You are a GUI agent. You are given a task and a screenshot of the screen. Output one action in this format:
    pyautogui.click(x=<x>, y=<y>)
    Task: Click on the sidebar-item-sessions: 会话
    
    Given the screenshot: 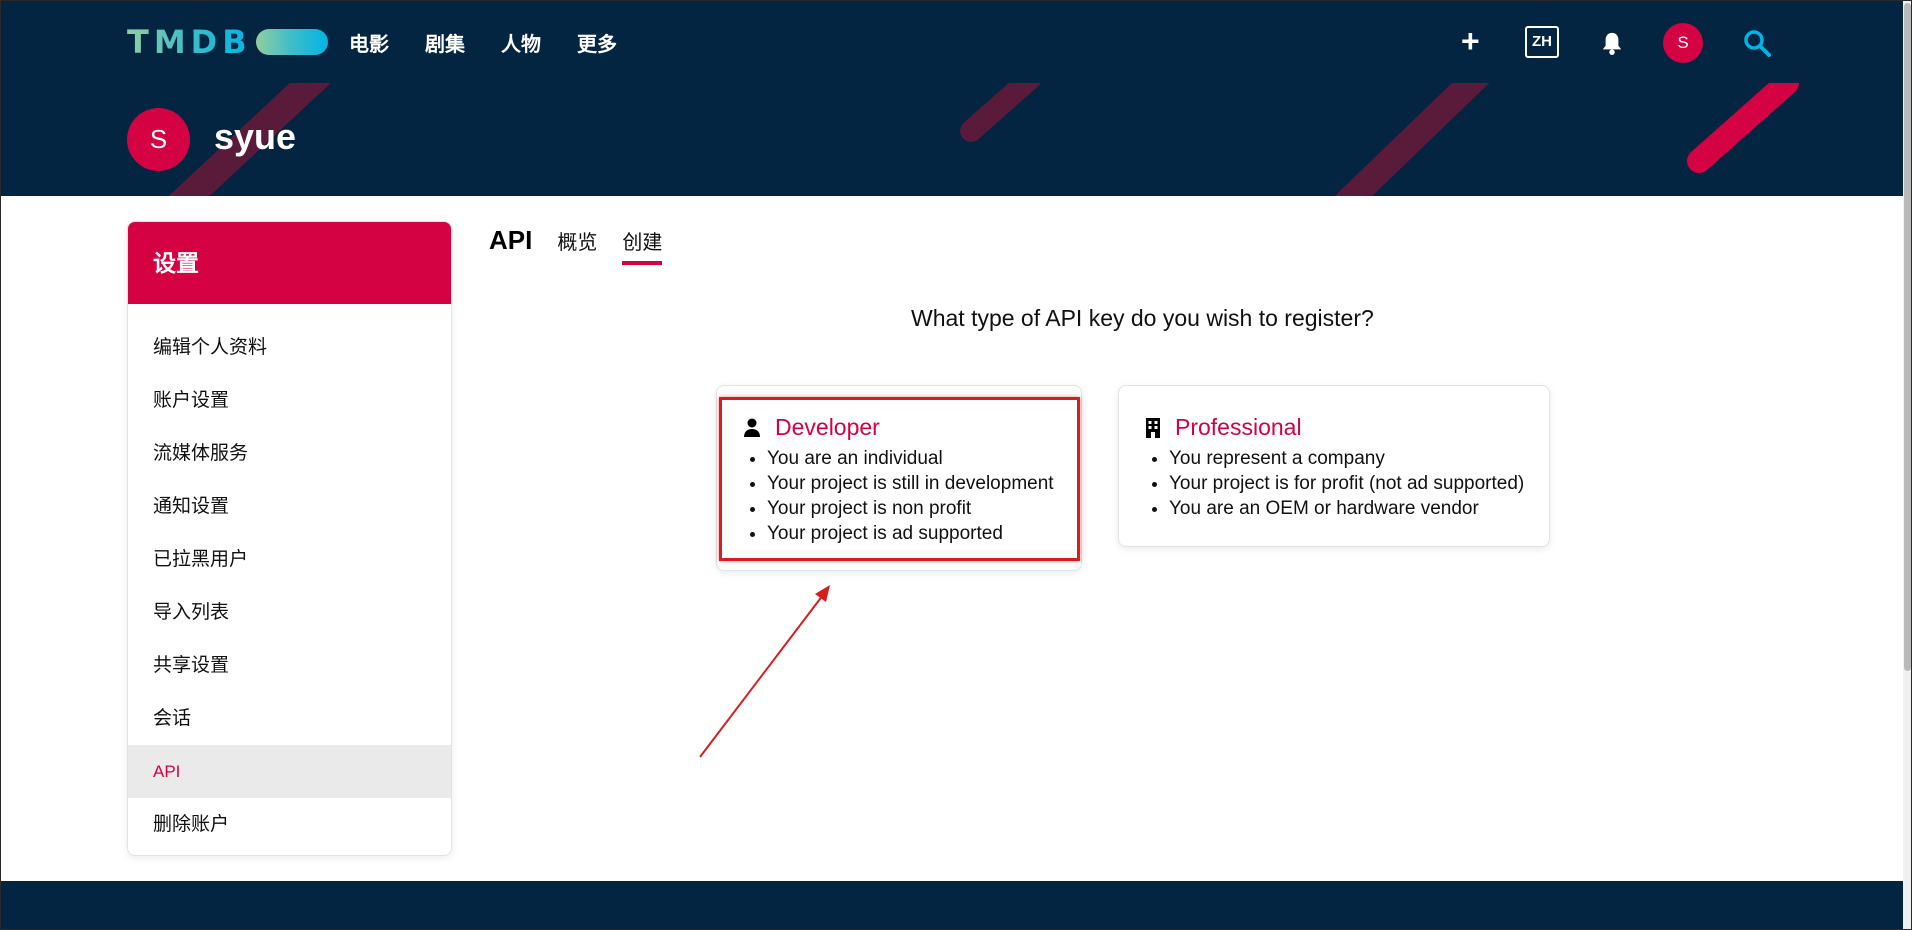 What is the action you would take?
    pyautogui.click(x=289, y=718)
    